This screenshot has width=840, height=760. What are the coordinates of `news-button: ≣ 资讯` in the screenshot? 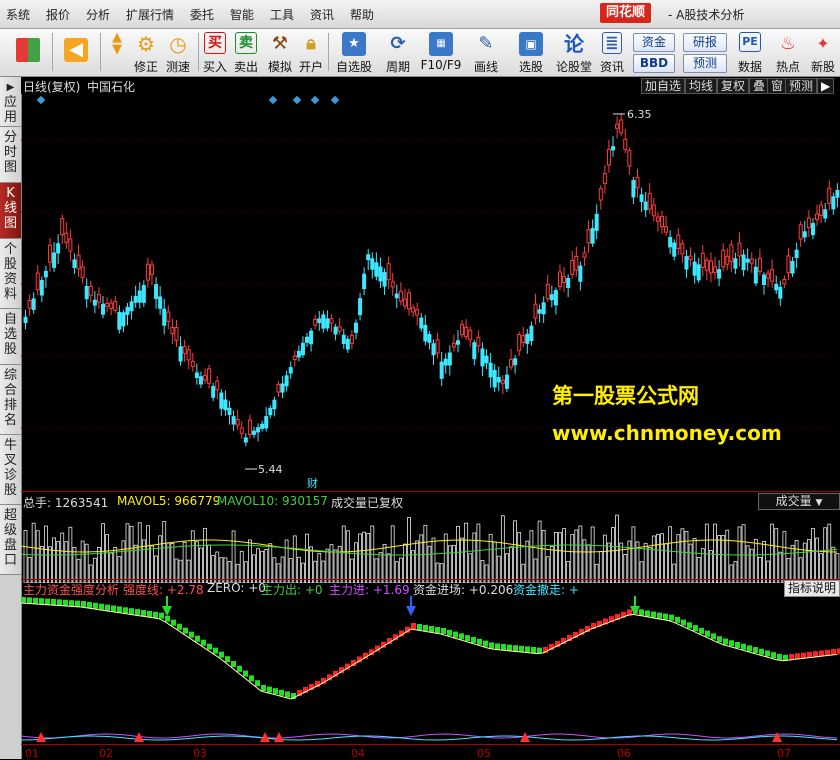 It's located at (612, 52).